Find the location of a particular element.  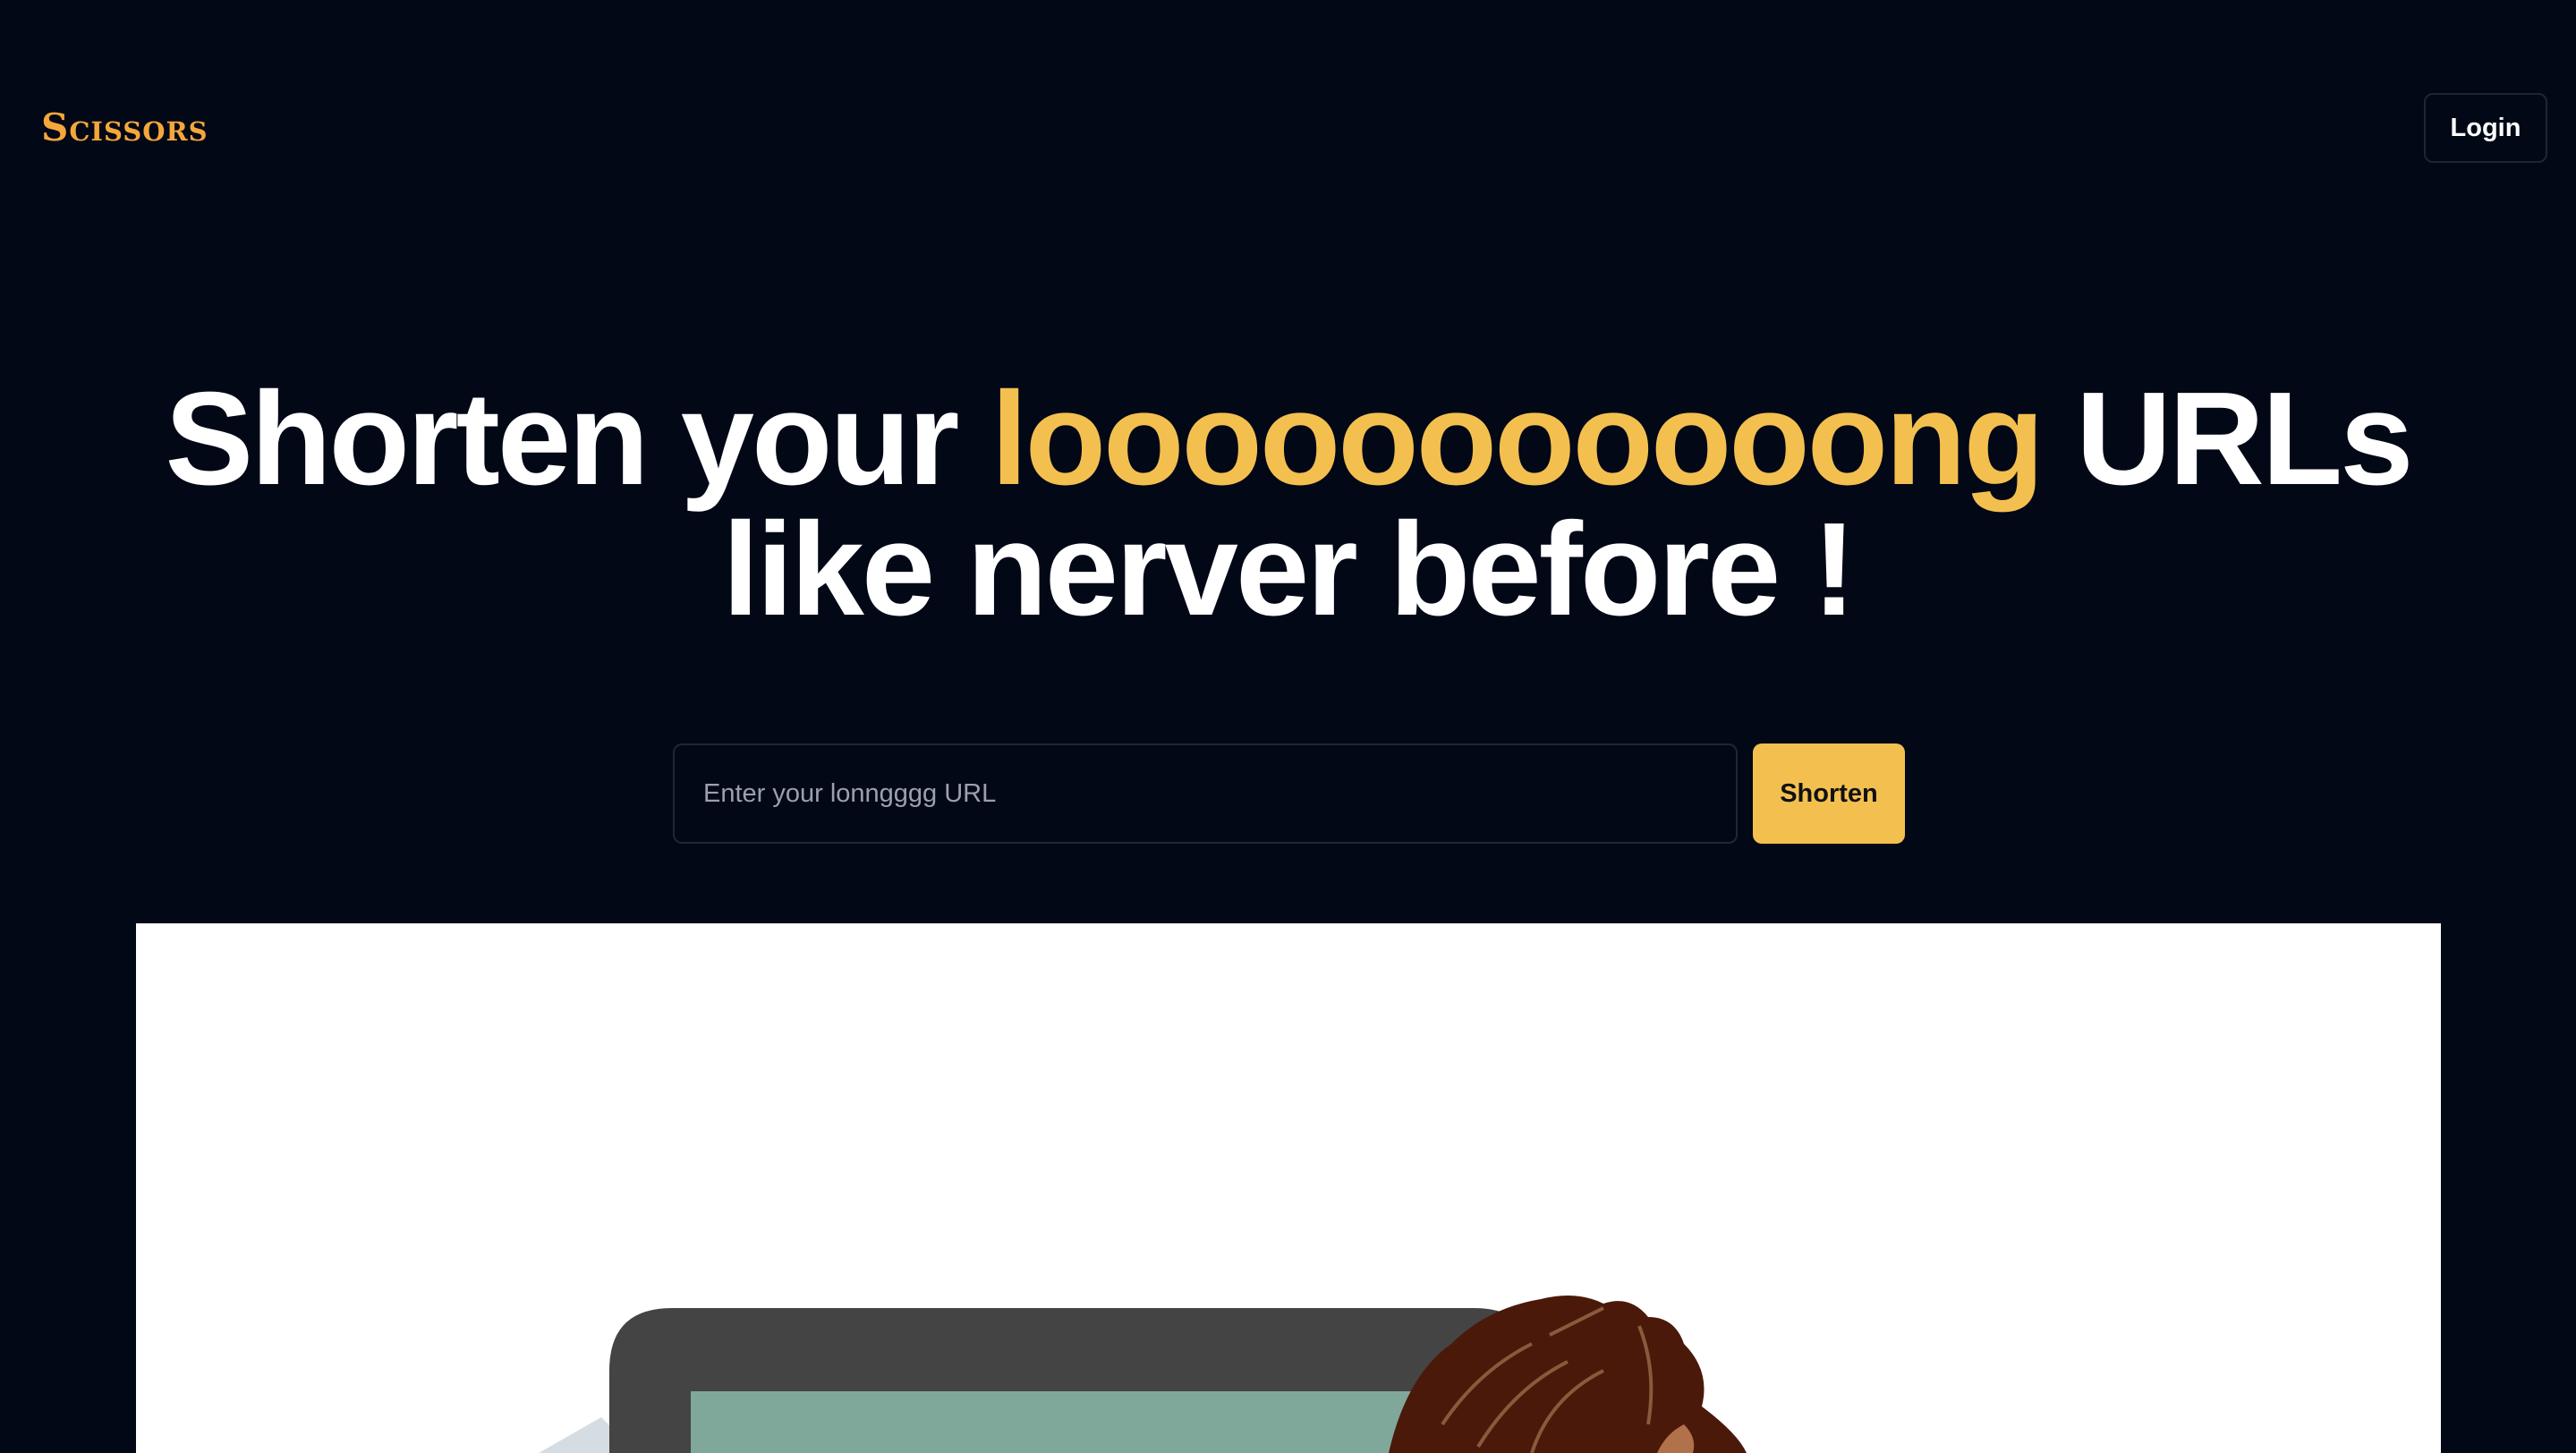

person-with-laptop-illustration is located at coordinates (1143, 1374).